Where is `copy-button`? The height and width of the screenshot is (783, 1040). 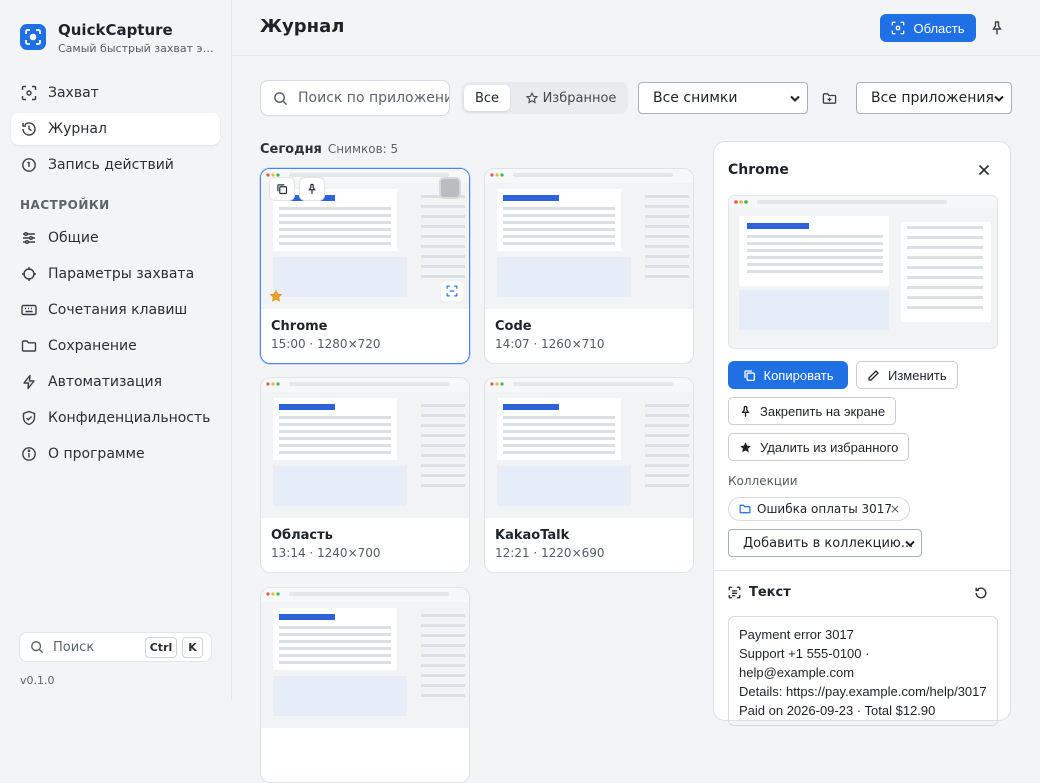 copy-button is located at coordinates (282, 189).